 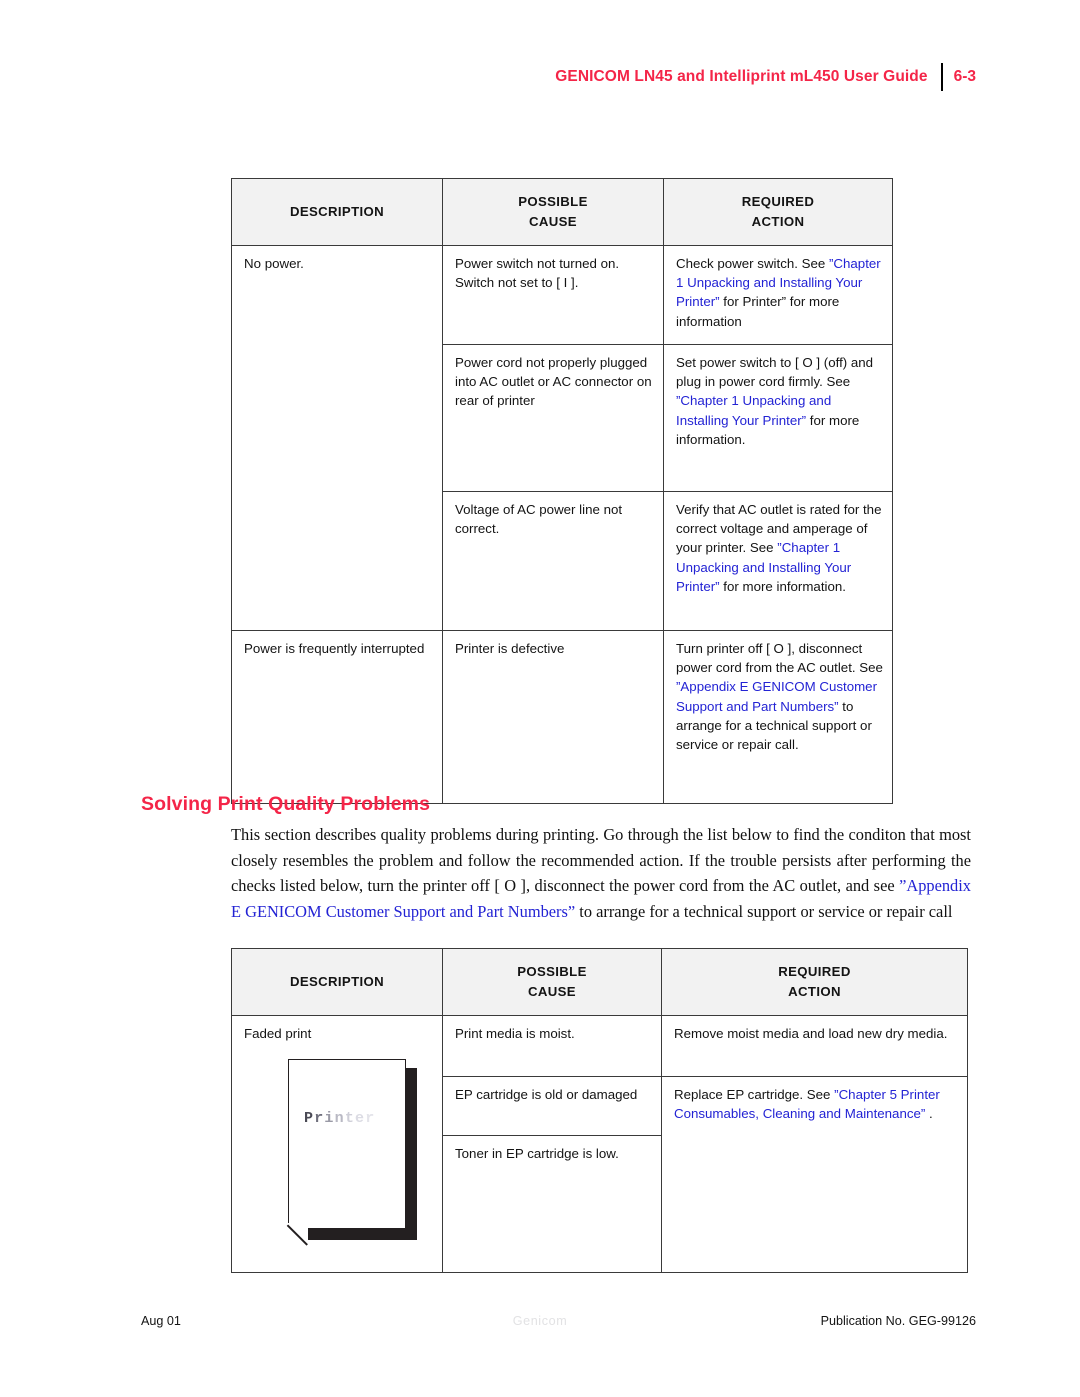 What do you see at coordinates (347, 1144) in the screenshot?
I see `paper-sheet` at bounding box center [347, 1144].